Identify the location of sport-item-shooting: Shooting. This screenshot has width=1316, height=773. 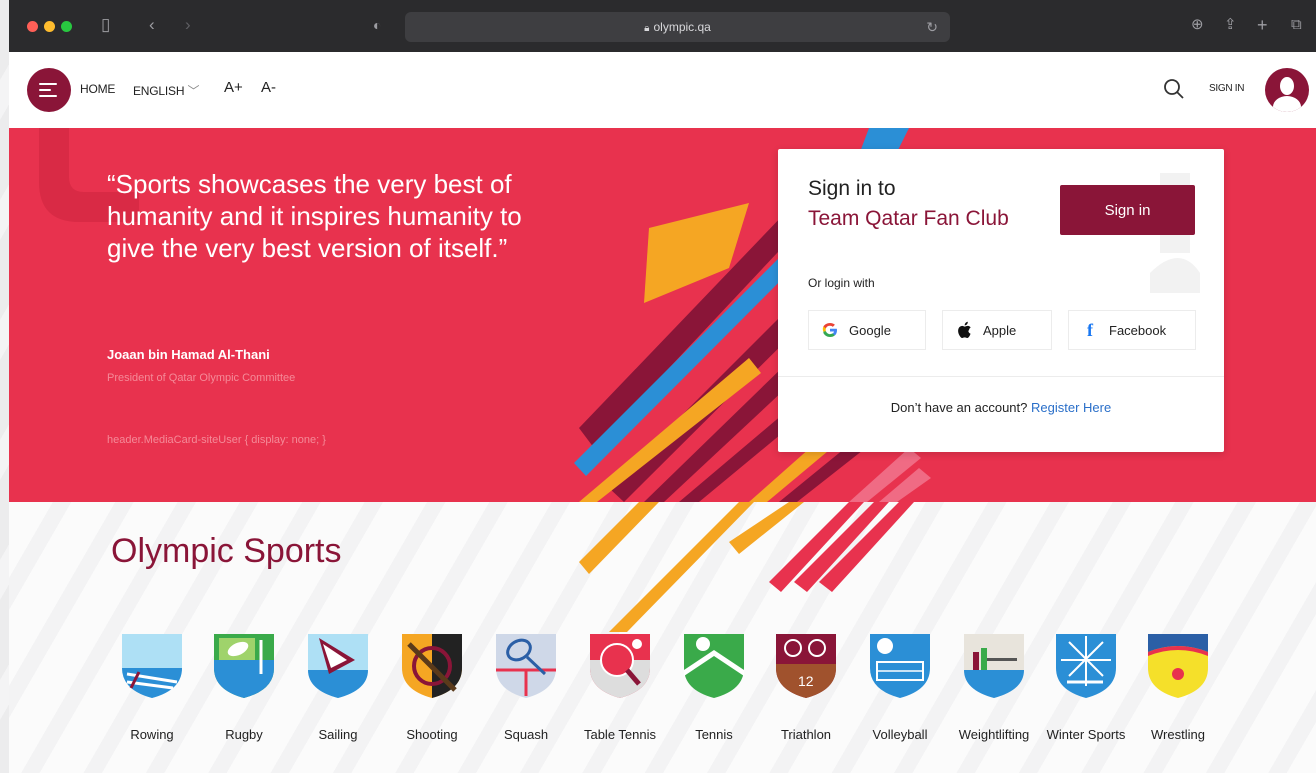
(432, 688).